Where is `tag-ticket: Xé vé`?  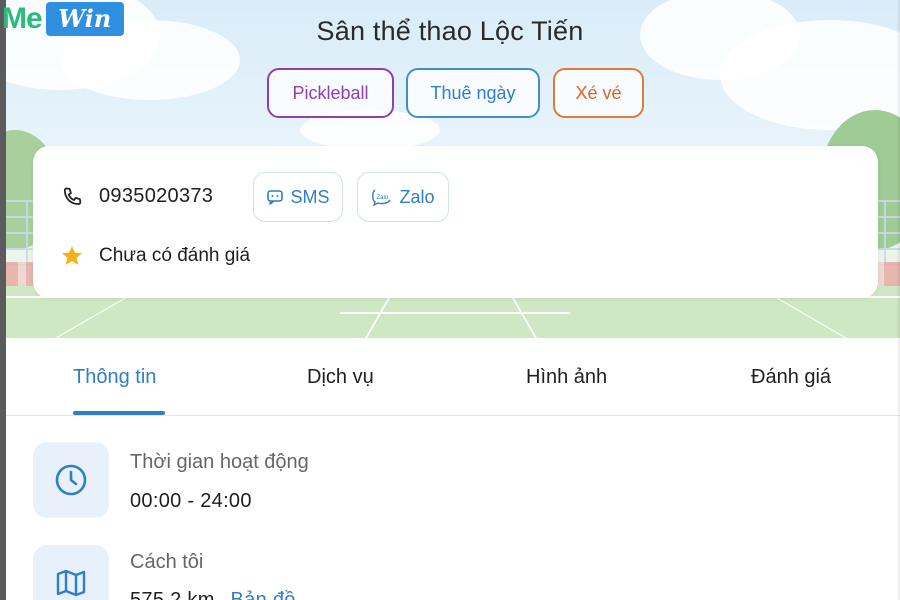 tag-ticket: Xé vé is located at coordinates (598, 93).